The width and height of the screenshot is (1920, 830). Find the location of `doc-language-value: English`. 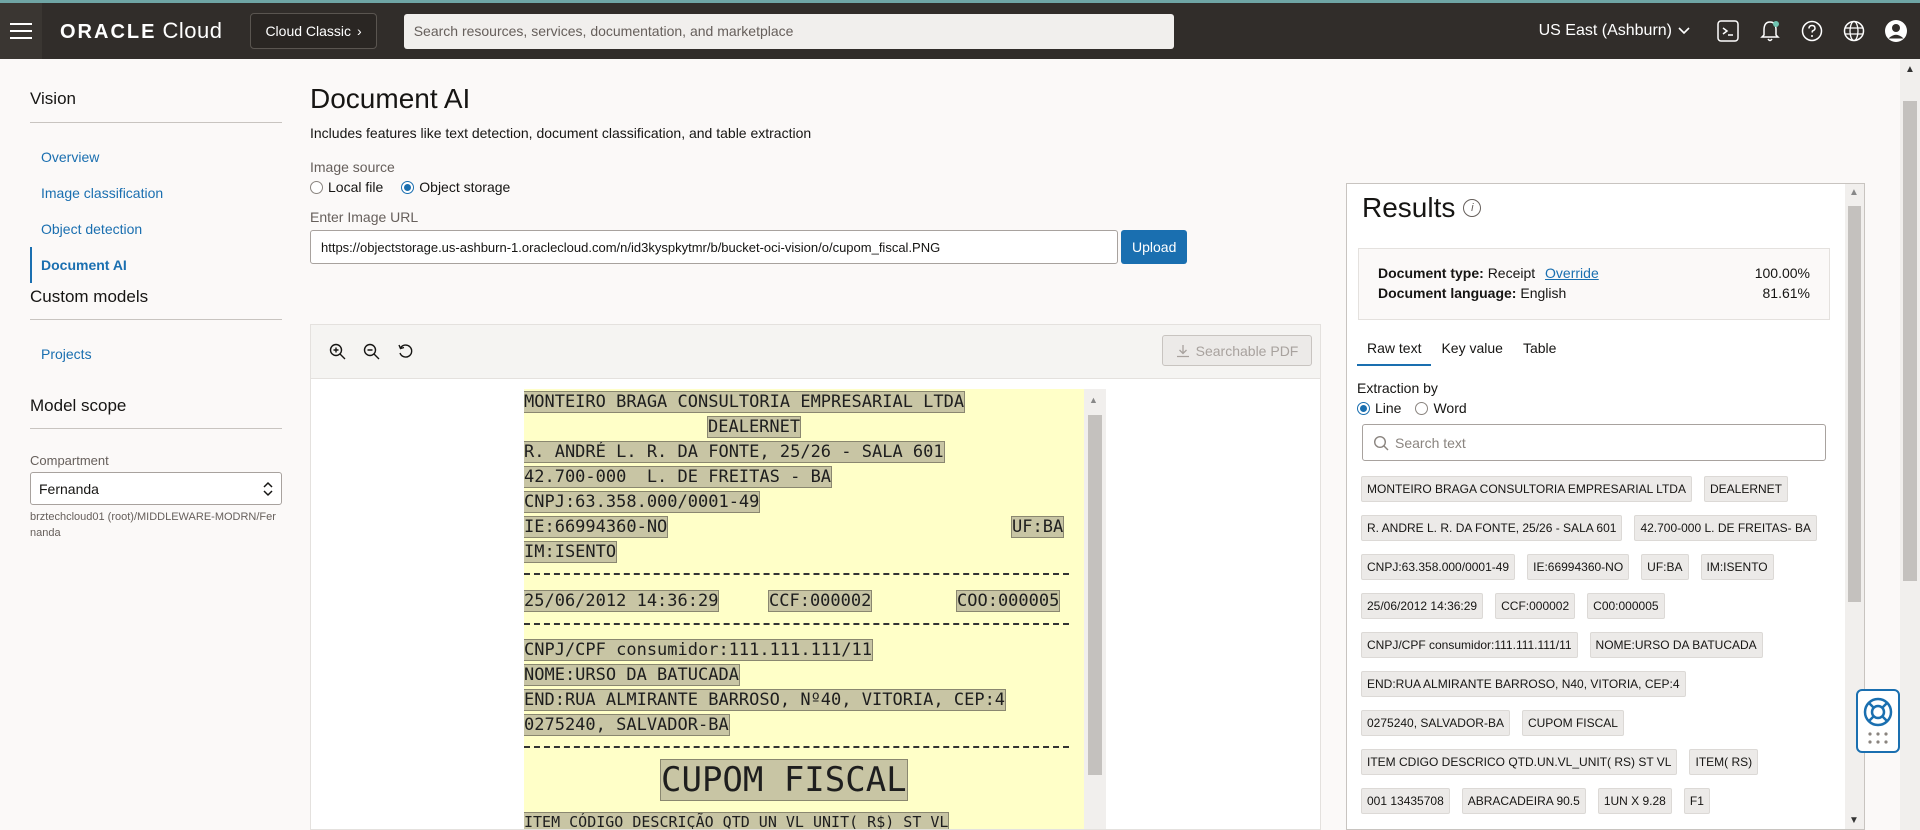

doc-language-value: English is located at coordinates (1543, 293).